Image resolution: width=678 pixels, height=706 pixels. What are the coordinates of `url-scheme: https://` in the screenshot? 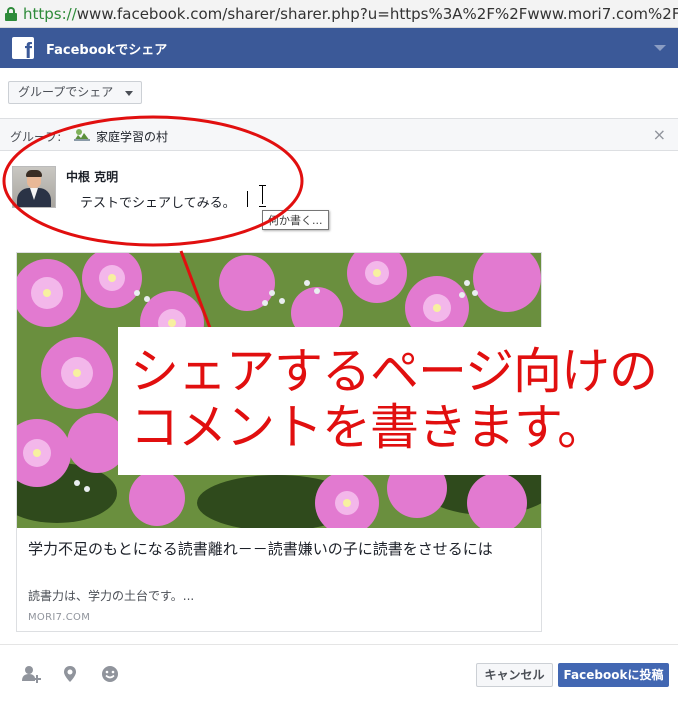 It's located at (50, 13).